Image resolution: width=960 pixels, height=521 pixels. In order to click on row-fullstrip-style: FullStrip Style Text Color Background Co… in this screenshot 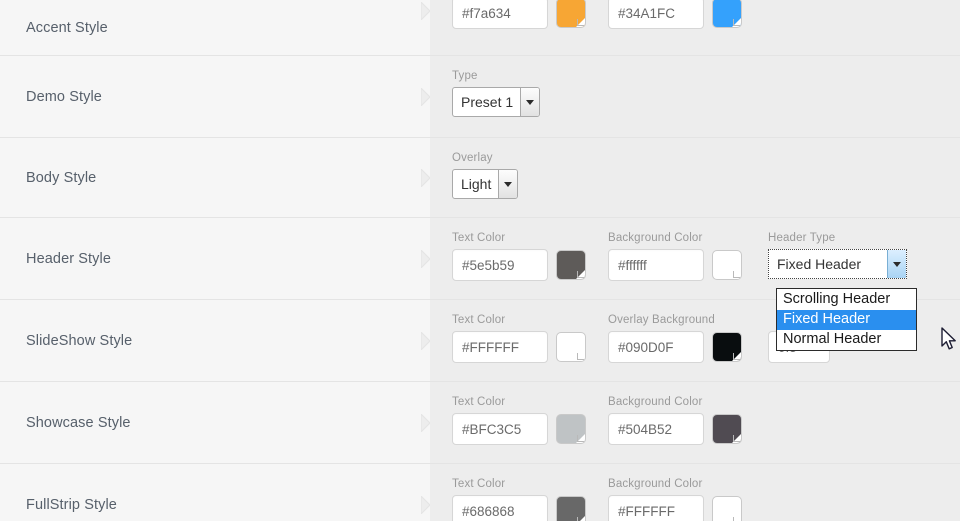, I will do `click(480, 492)`.